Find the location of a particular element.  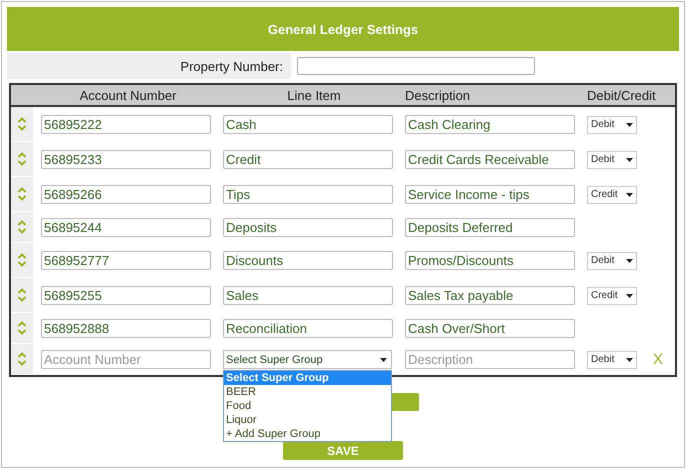

account-field: 568952777 is located at coordinates (126, 260).